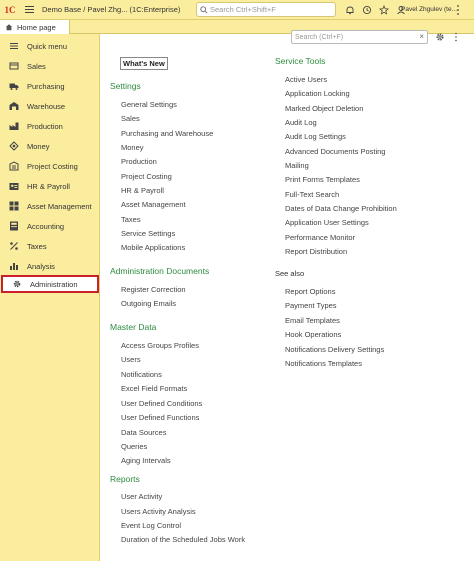 The width and height of the screenshot is (474, 561). Describe the element at coordinates (350, 10) in the screenshot. I see `bell-icon` at that location.